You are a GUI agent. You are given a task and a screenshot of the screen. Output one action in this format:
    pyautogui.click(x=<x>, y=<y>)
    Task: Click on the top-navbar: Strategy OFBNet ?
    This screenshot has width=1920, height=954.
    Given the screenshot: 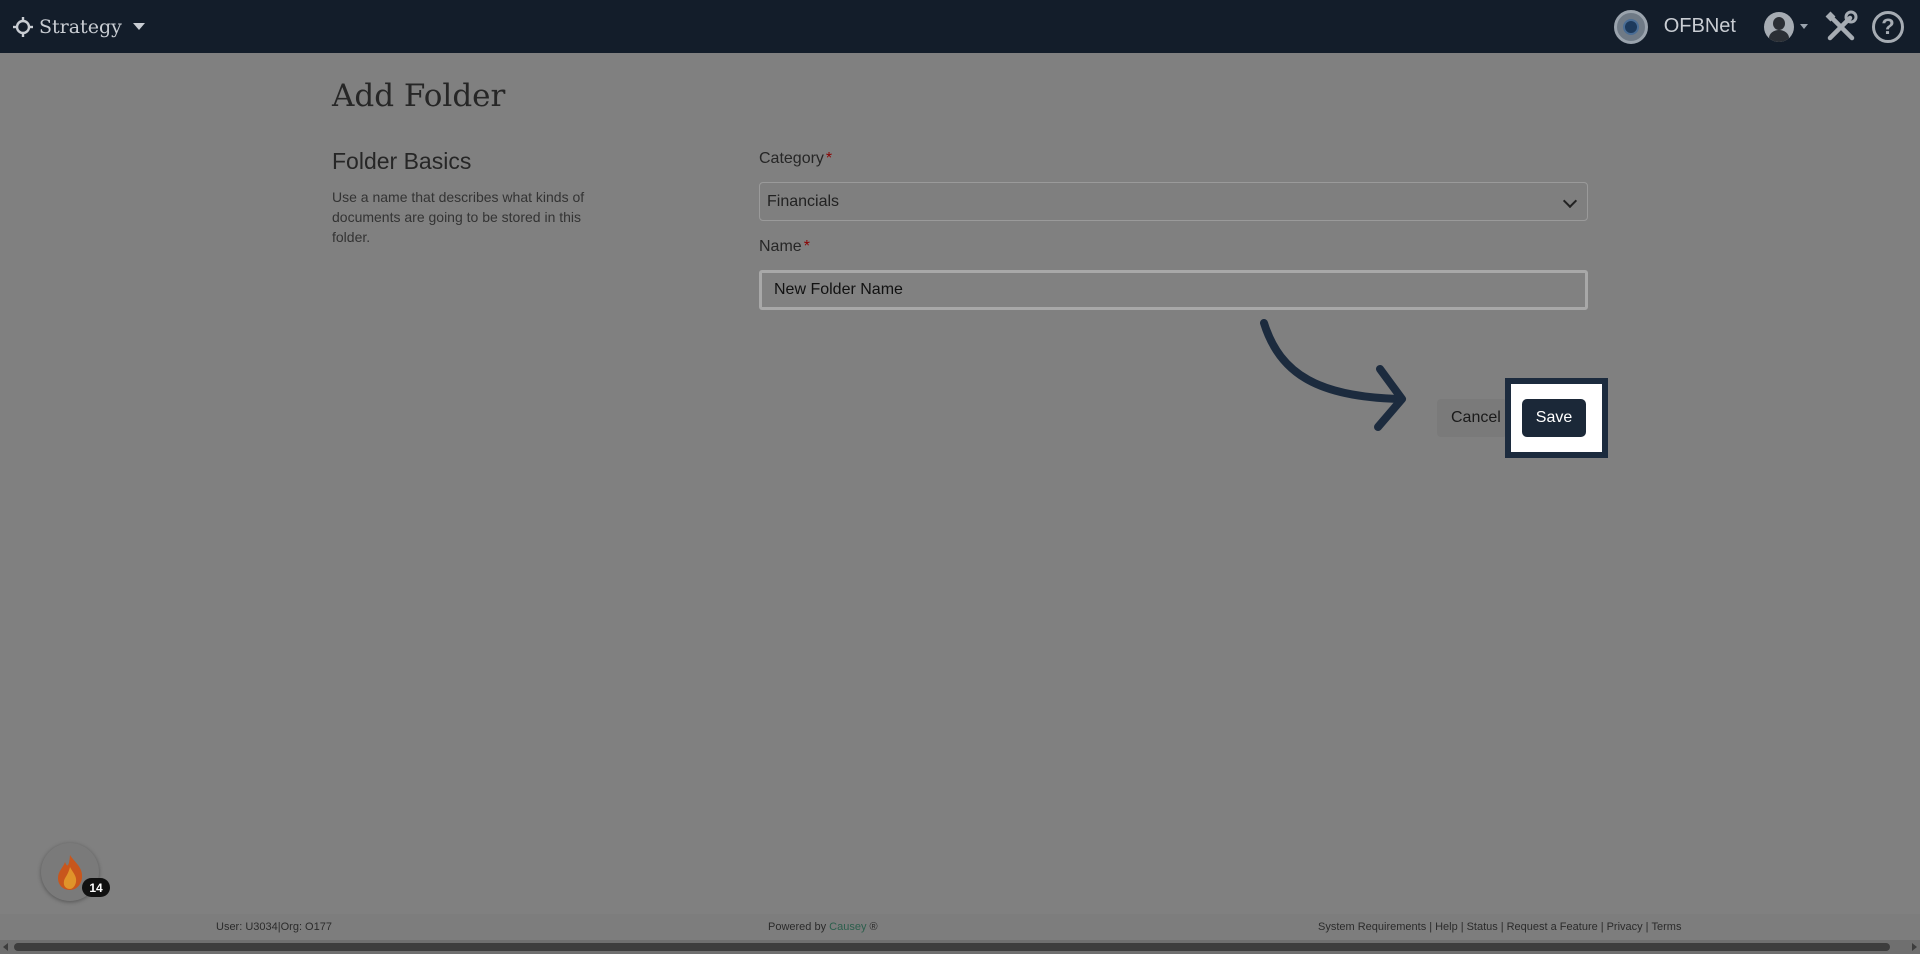 What is the action you would take?
    pyautogui.click(x=960, y=26)
    